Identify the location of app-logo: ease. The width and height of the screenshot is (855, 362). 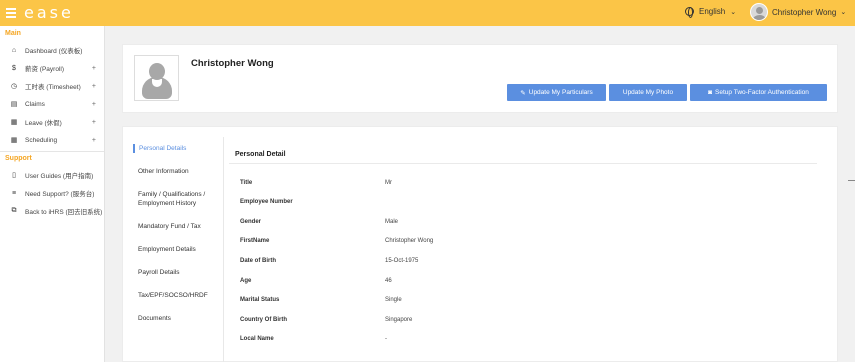
(49, 12).